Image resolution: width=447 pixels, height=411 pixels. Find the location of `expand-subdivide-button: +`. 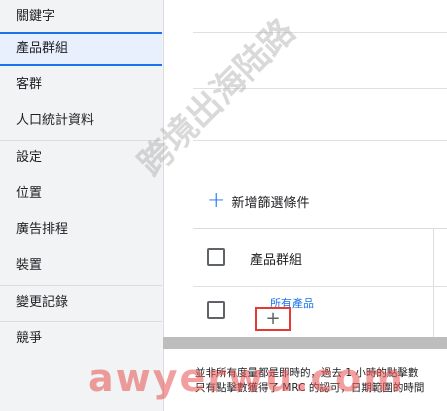

expand-subdivide-button: + is located at coordinates (273, 319).